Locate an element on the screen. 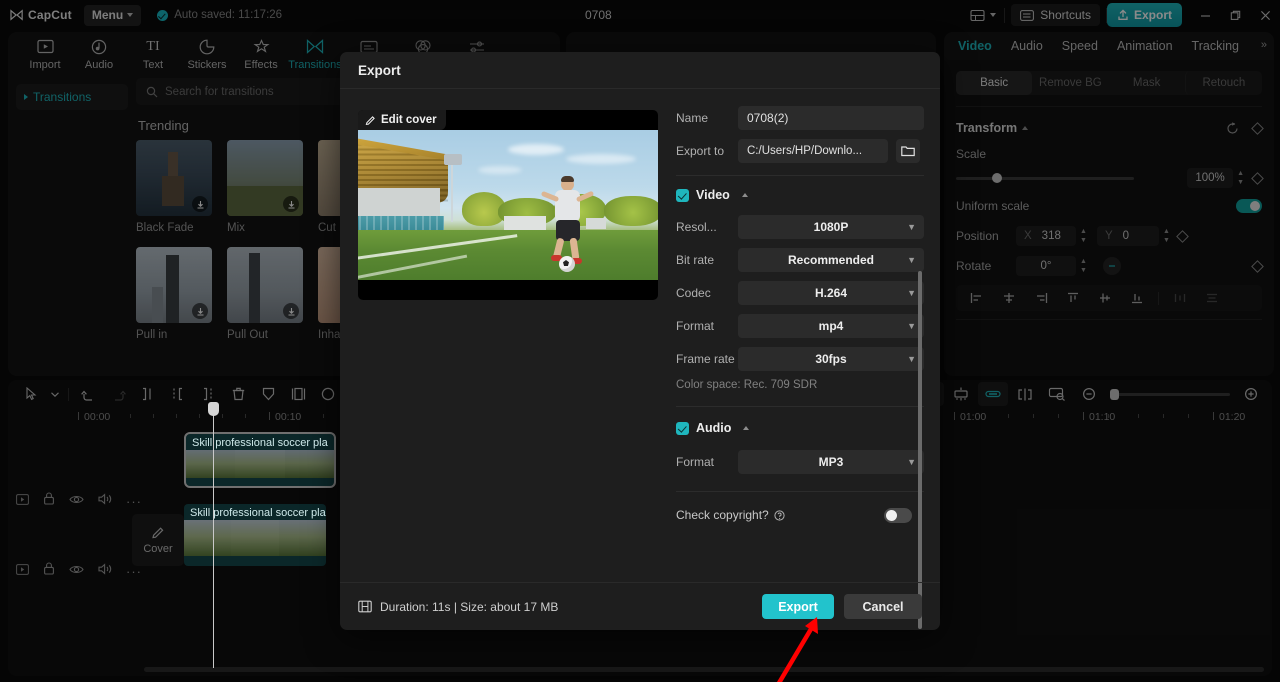 This screenshot has width=1280, height=682. codec-value: H.264 is located at coordinates (831, 292).